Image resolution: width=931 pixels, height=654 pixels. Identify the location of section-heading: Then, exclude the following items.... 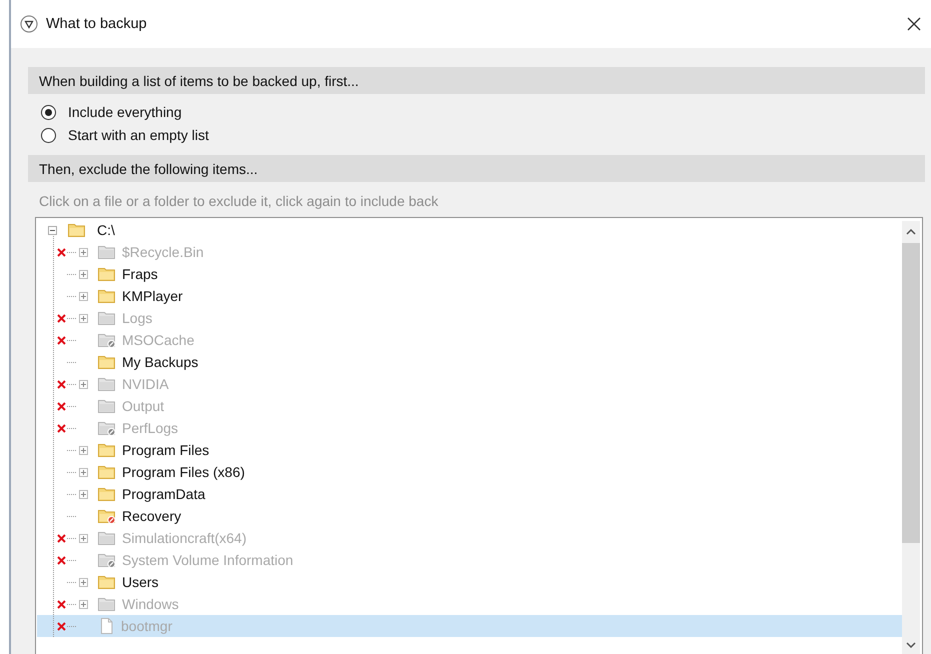
(476, 168).